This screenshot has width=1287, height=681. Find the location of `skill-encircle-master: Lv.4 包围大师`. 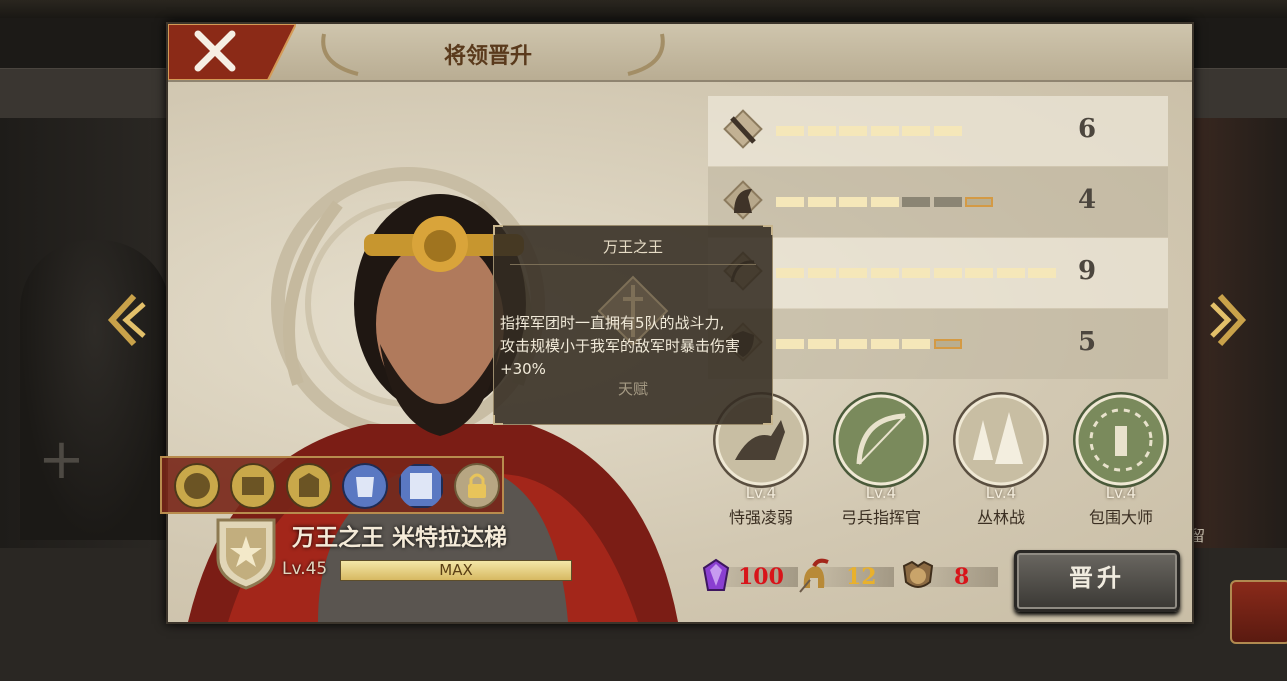

skill-encircle-master: Lv.4 包围大师 is located at coordinates (1121, 465).